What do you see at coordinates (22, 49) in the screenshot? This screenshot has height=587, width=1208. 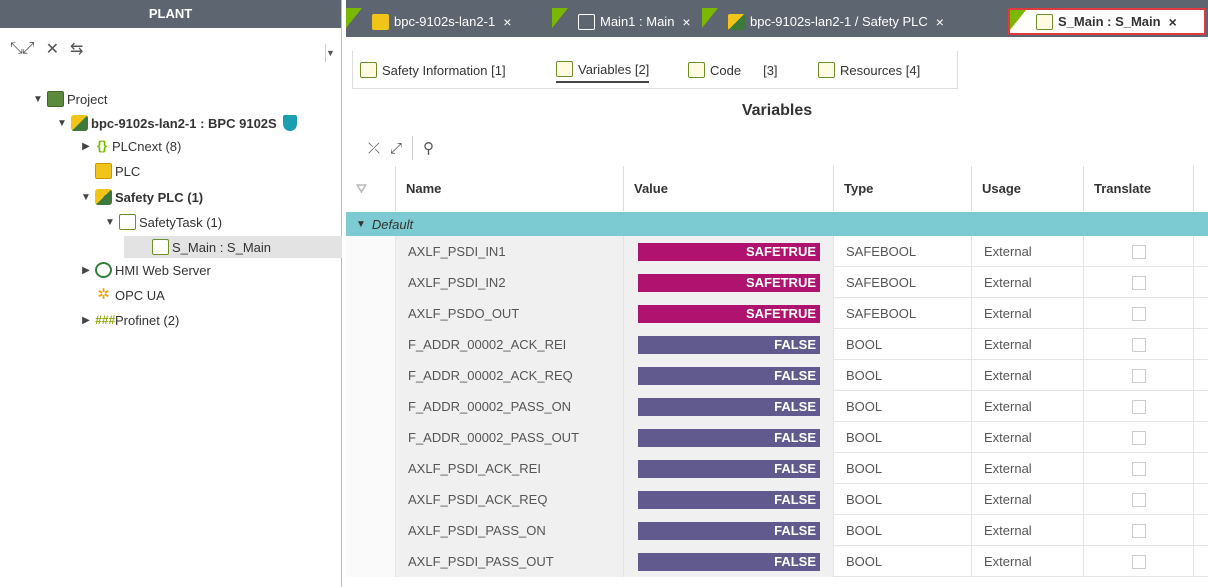 I see `expand-all-icon: ⤡⤢` at bounding box center [22, 49].